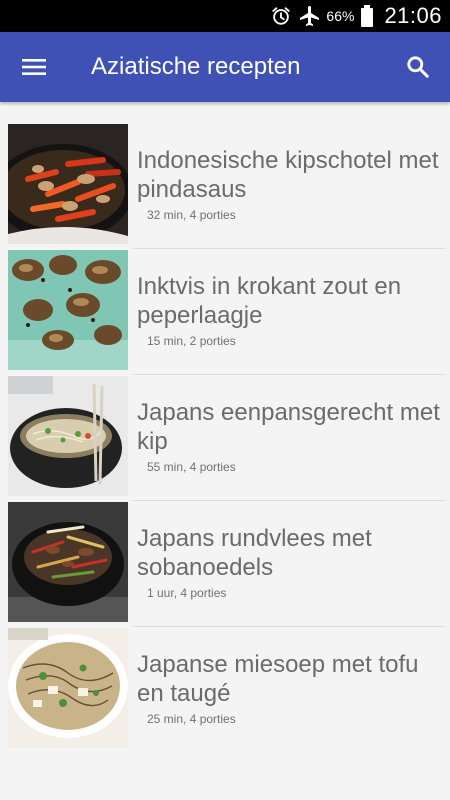 This screenshot has width=450, height=800. What do you see at coordinates (225, 16) in the screenshot?
I see `status-bar: 66% 21:06` at bounding box center [225, 16].